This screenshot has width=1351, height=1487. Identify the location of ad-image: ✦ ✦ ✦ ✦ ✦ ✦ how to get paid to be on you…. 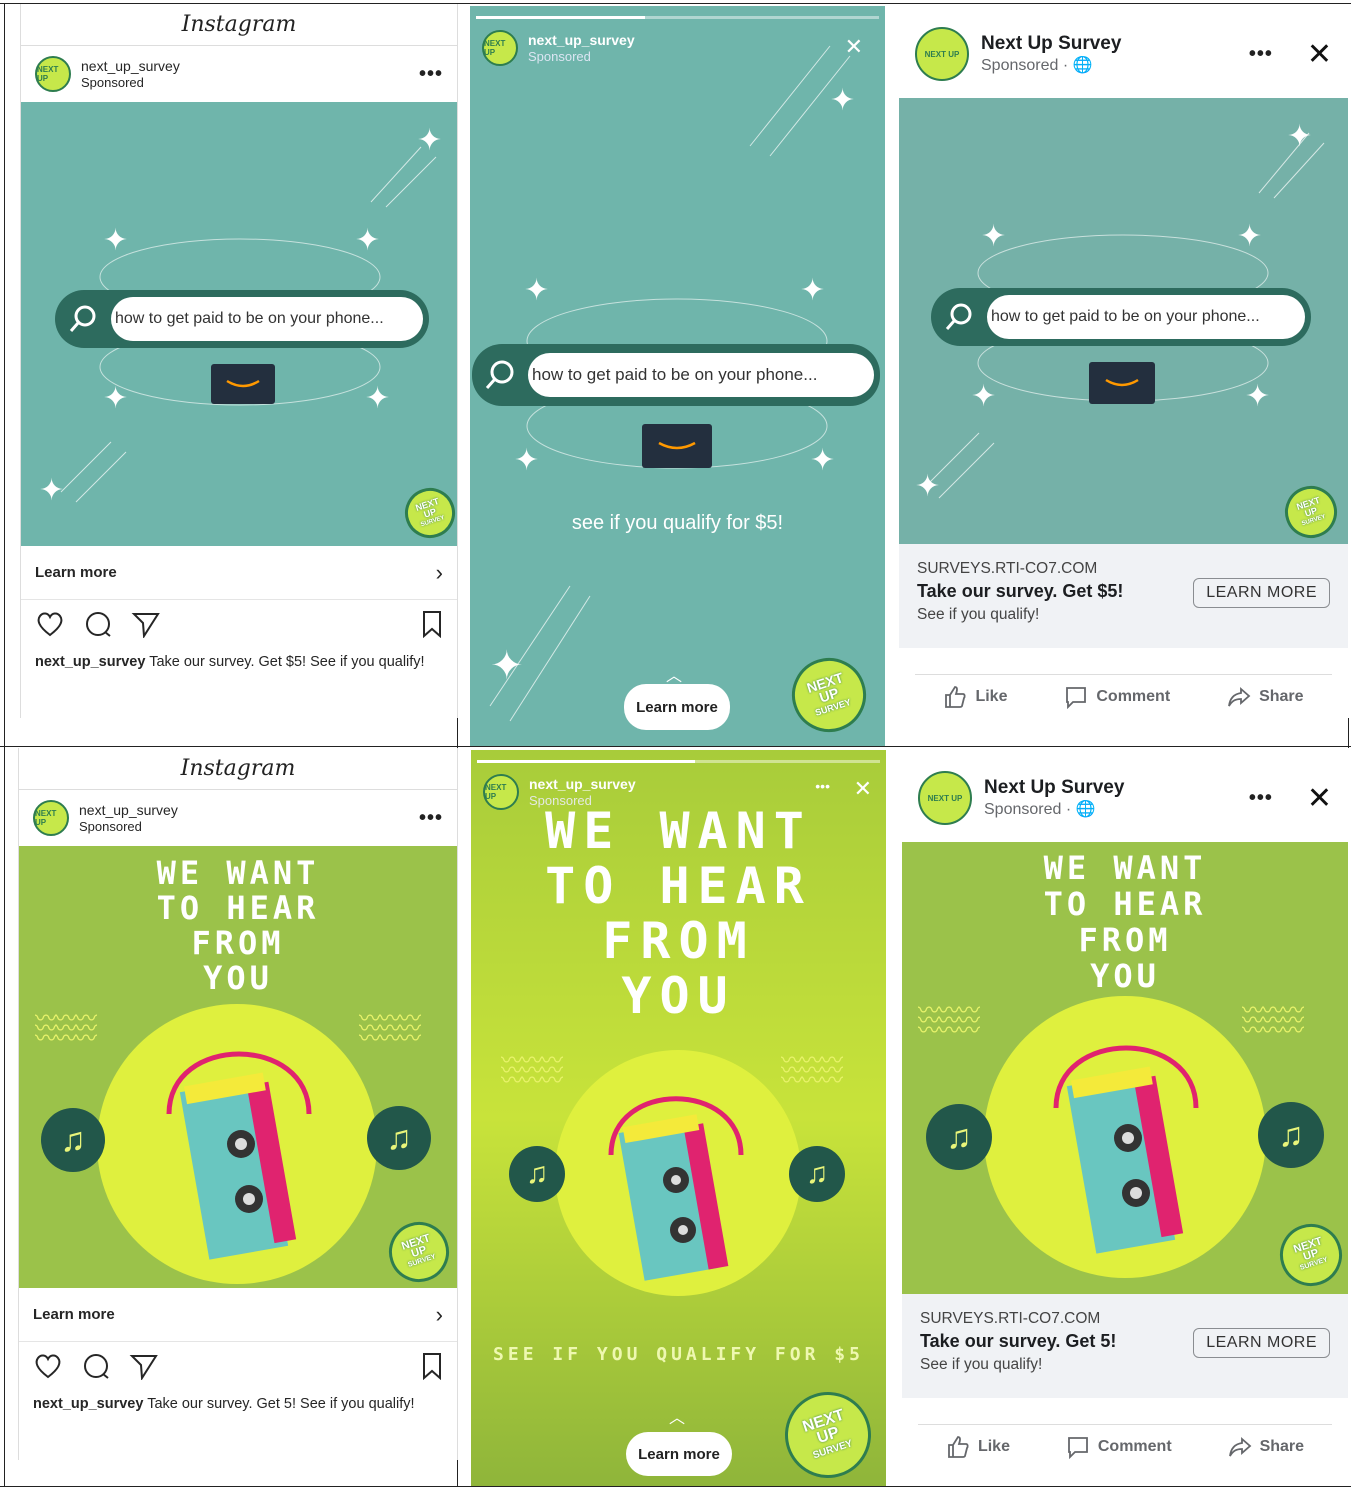
(1123, 321).